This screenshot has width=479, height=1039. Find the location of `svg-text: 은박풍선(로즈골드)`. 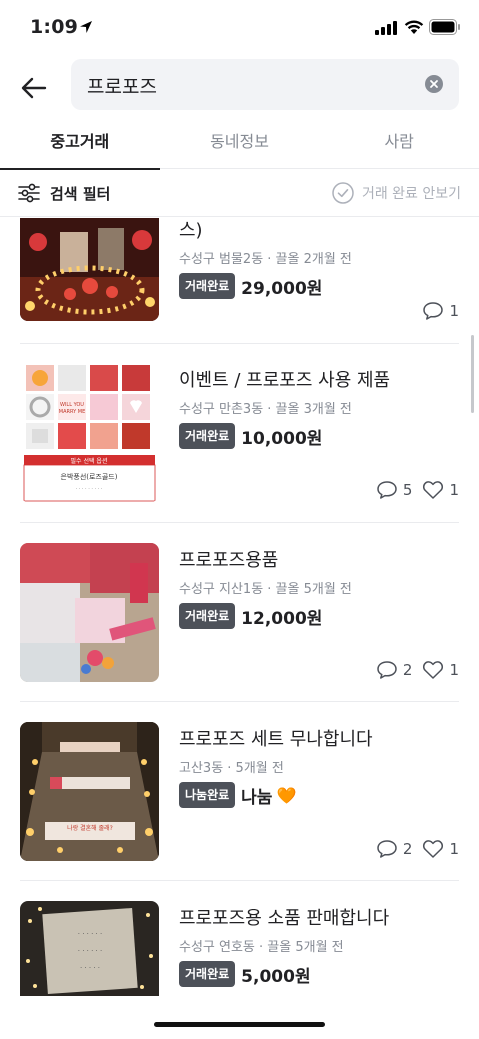

svg-text: 은박풍선(로즈골드) is located at coordinates (89, 476).